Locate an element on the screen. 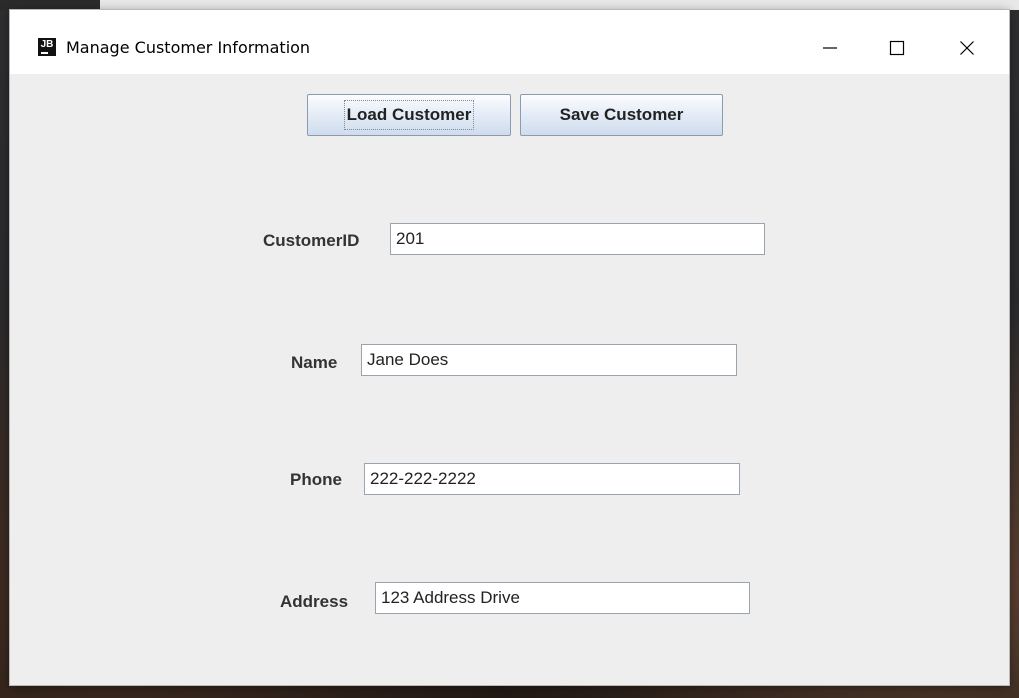 Image resolution: width=1019 pixels, height=698 pixels. save-customer-label: Save Customer is located at coordinates (621, 114).